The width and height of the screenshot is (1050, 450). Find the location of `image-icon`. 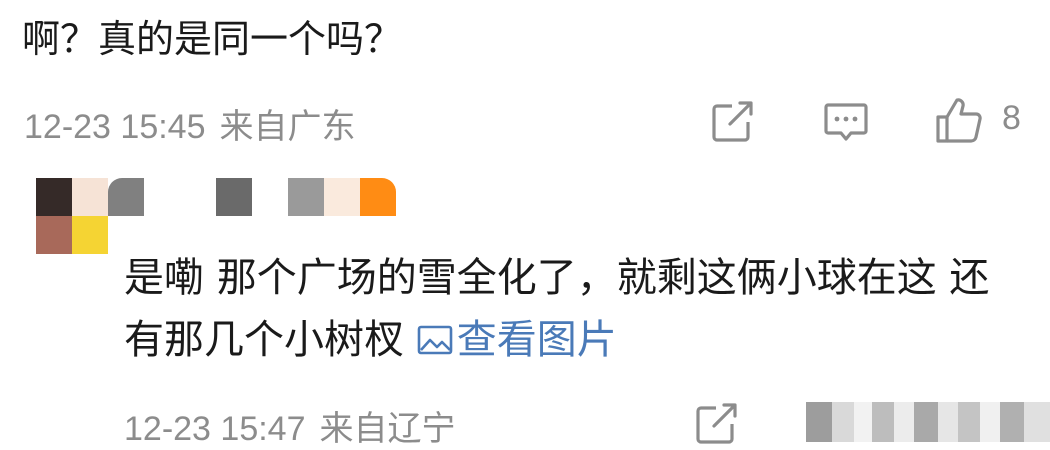

image-icon is located at coordinates (435, 340).